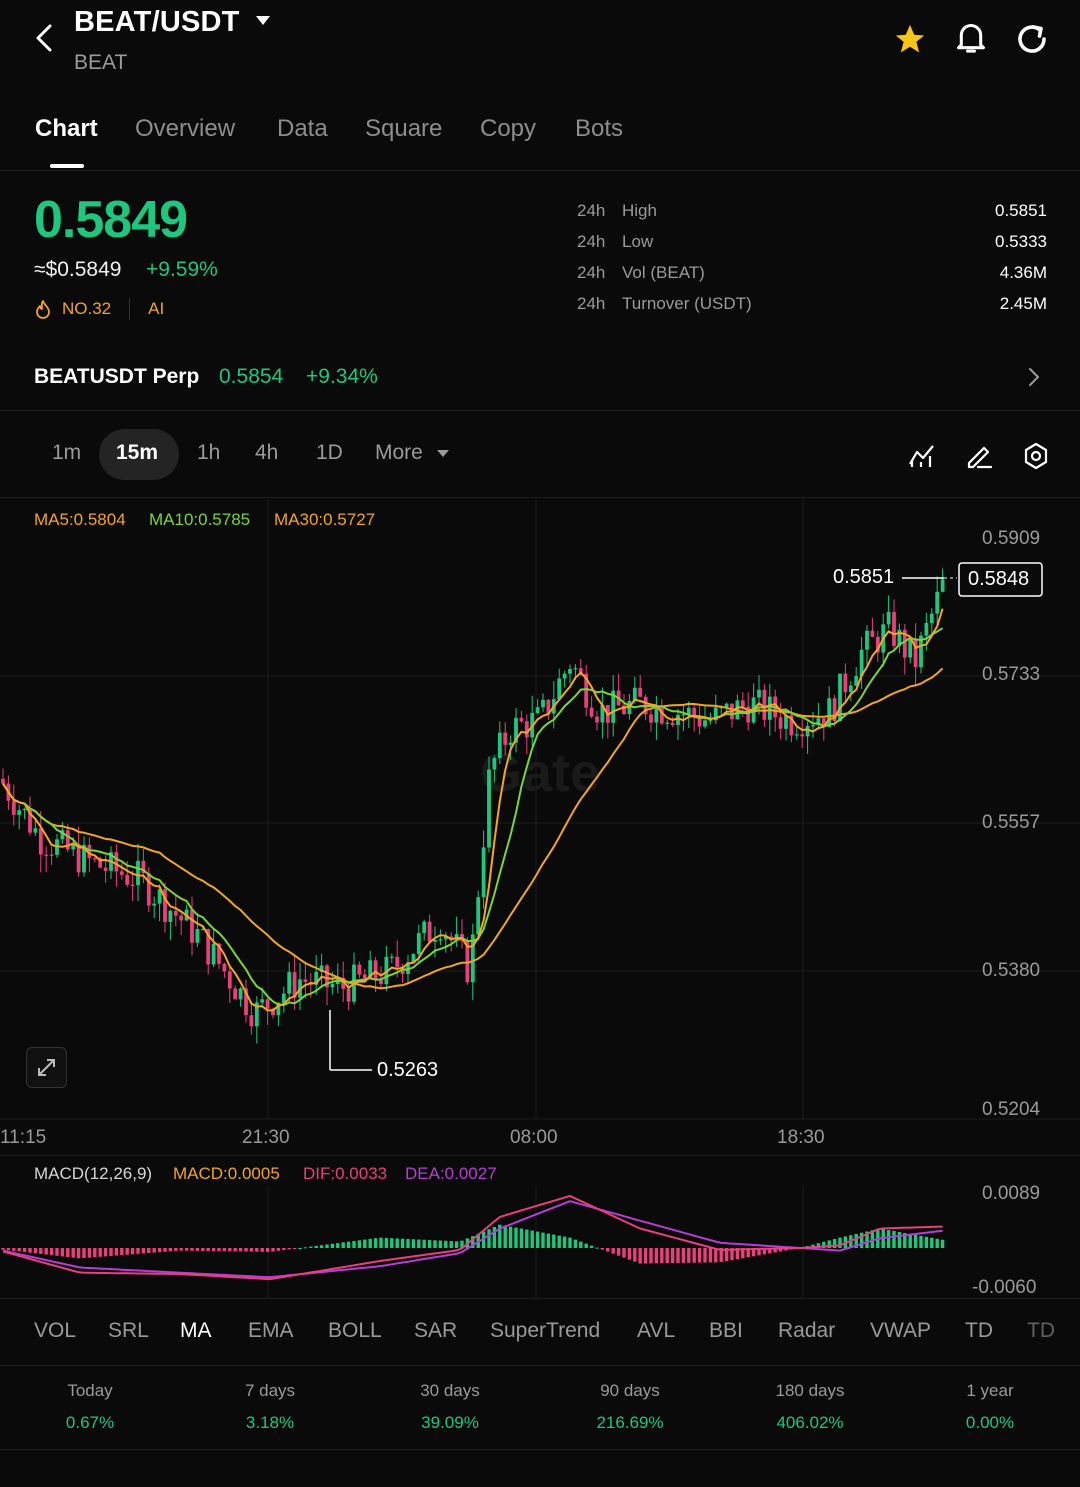 Image resolution: width=1080 pixels, height=1487 pixels. What do you see at coordinates (55, 1331) in the screenshot?
I see `indicator-vol: VOL` at bounding box center [55, 1331].